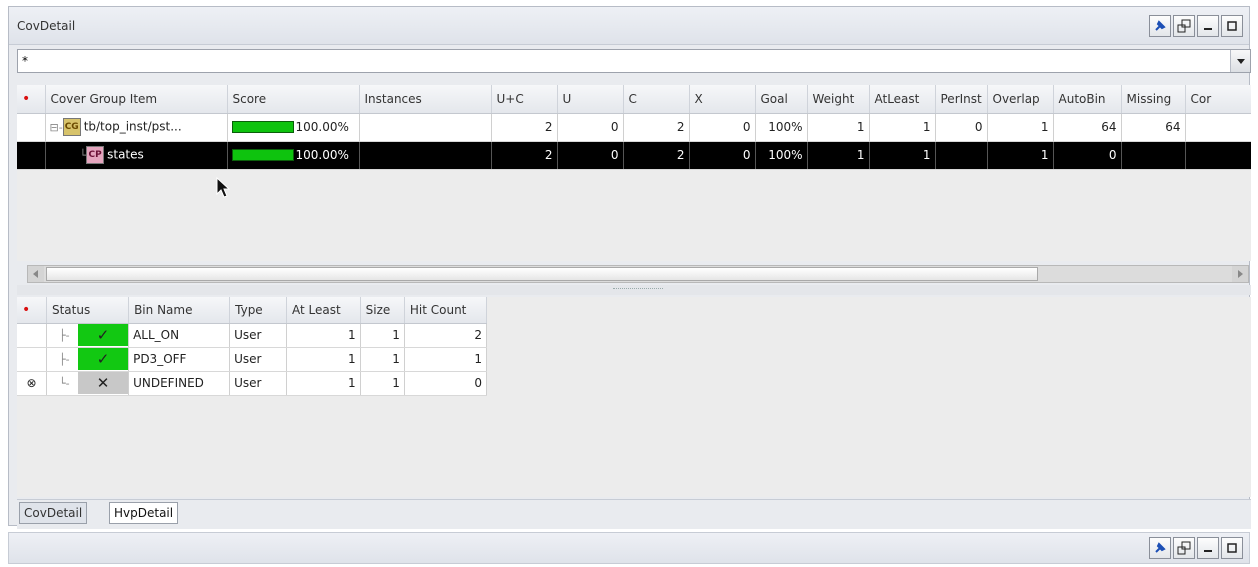 The image size is (1258, 567). What do you see at coordinates (382, 335) in the screenshot?
I see `size-cell: 1` at bounding box center [382, 335].